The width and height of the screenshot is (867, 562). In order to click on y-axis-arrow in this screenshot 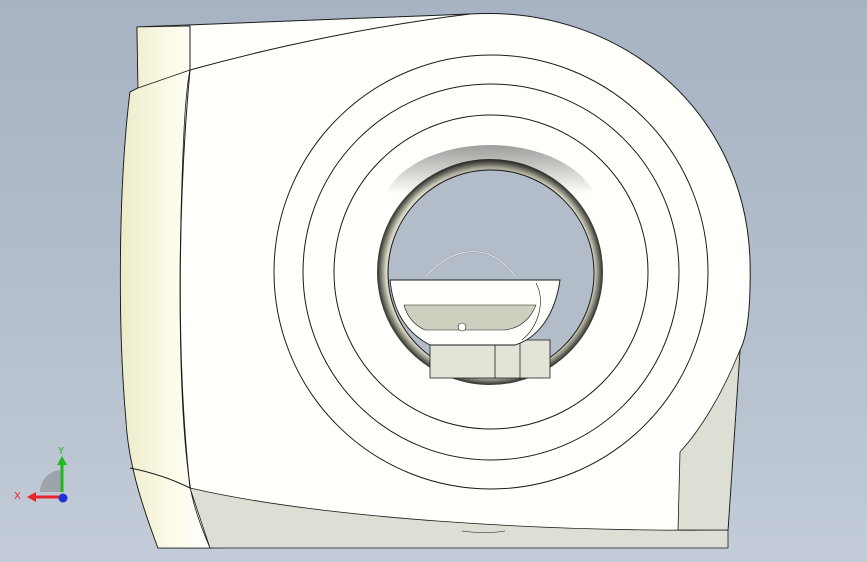, I will do `click(62, 460)`.